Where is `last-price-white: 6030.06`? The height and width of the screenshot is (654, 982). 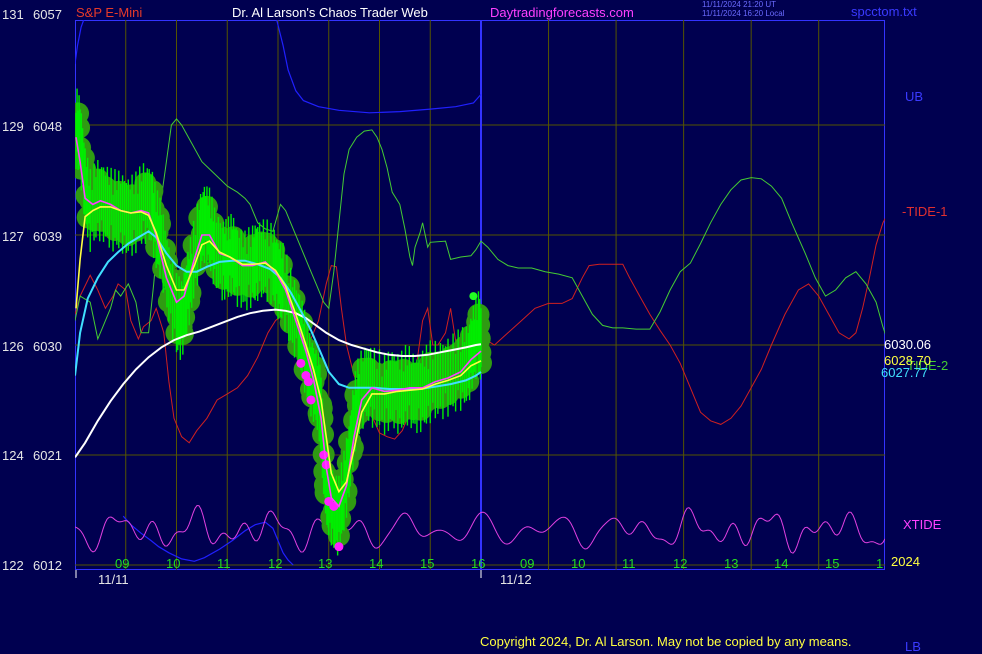 last-price-white: 6030.06 is located at coordinates (907, 344).